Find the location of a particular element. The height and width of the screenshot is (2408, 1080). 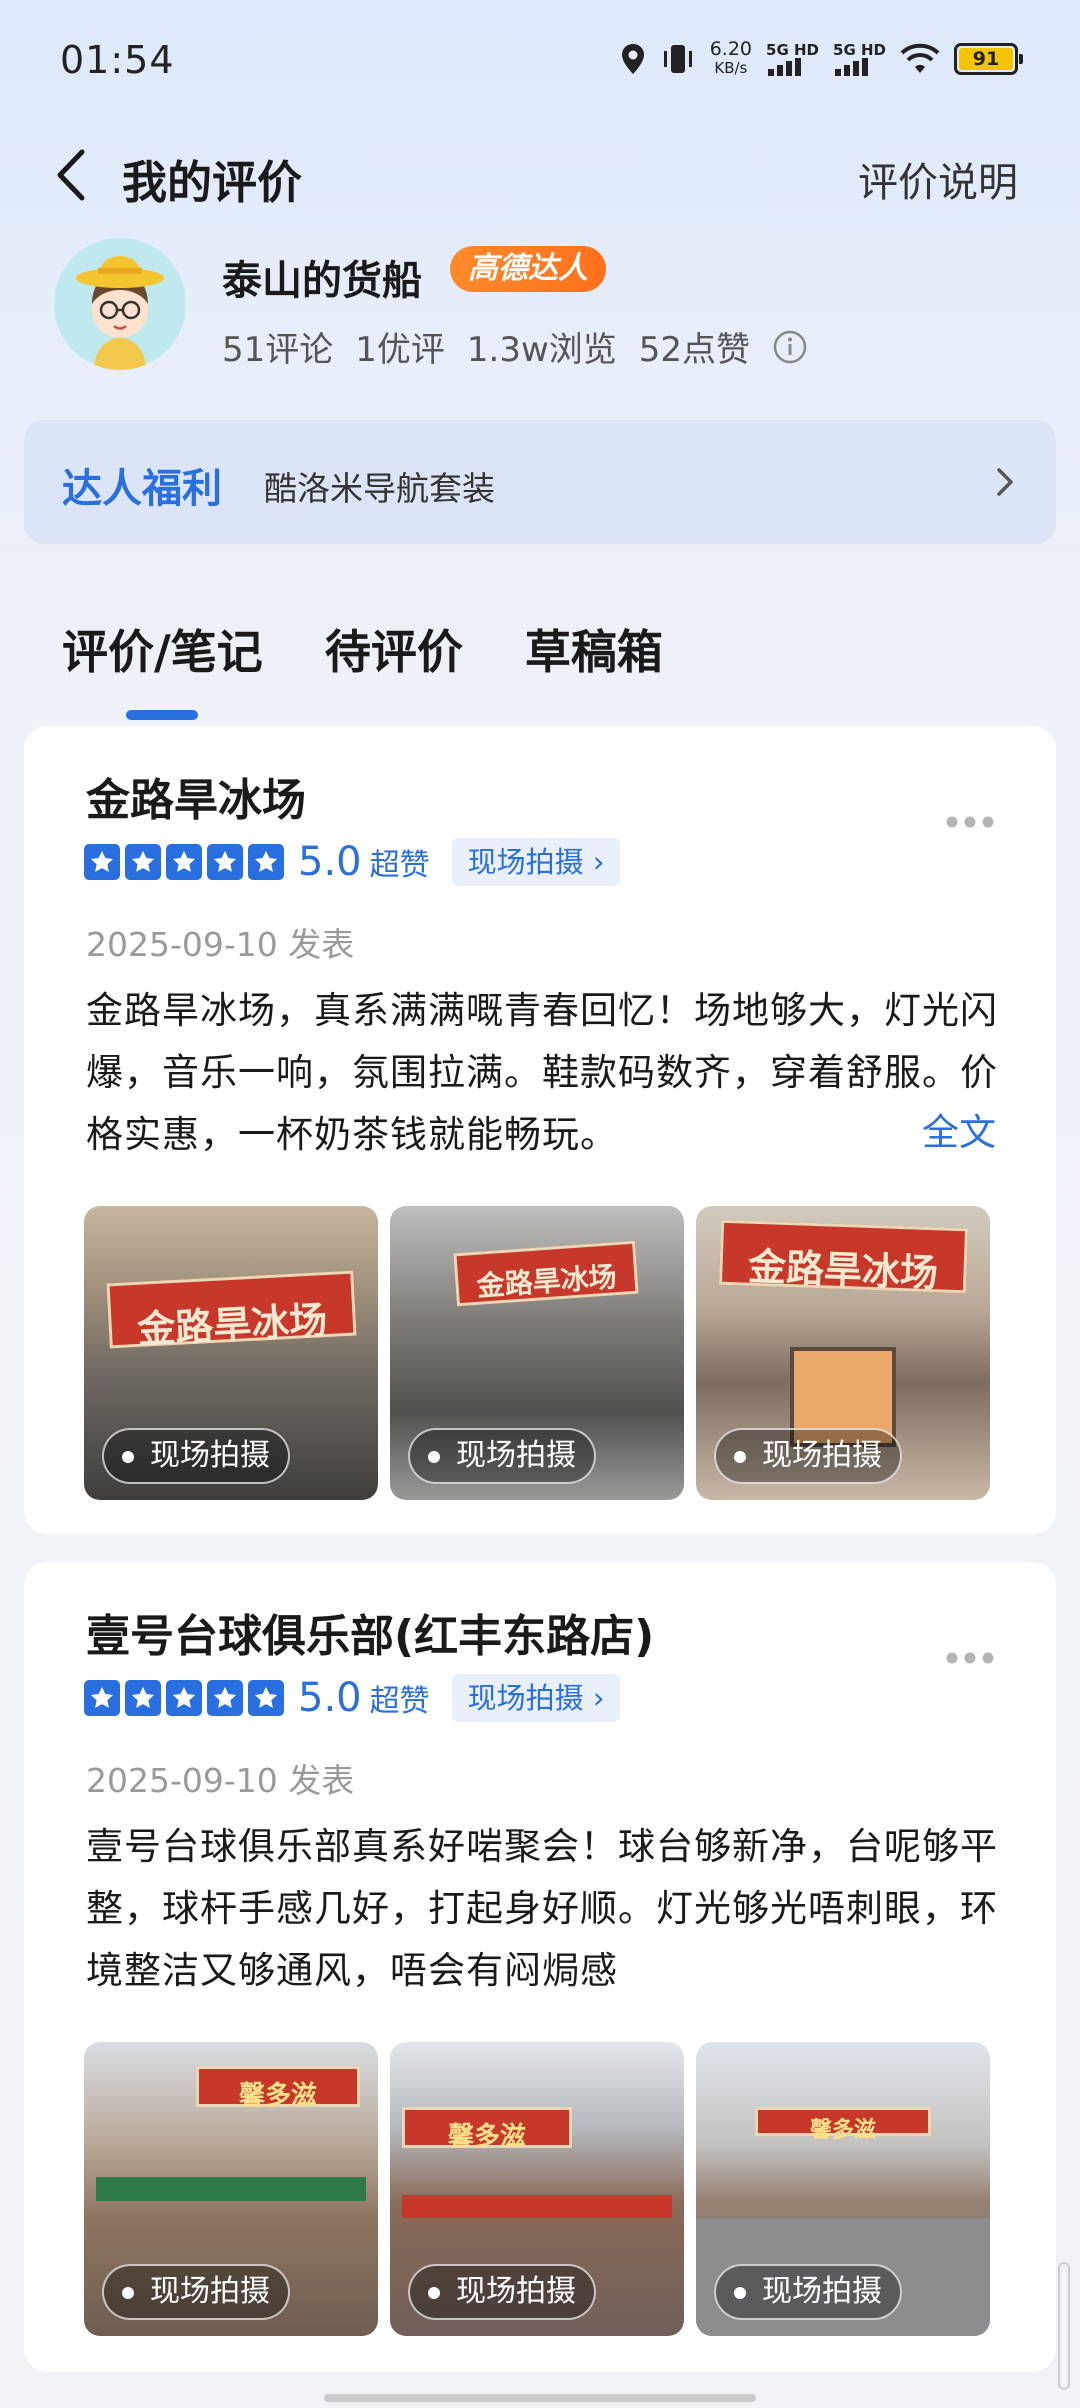

status-time: 01:54 is located at coordinates (117, 60).